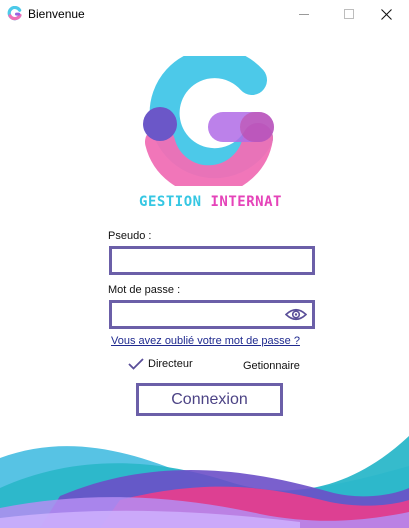  Describe the element at coordinates (296, 314) in the screenshot. I see `eye-icon` at that location.